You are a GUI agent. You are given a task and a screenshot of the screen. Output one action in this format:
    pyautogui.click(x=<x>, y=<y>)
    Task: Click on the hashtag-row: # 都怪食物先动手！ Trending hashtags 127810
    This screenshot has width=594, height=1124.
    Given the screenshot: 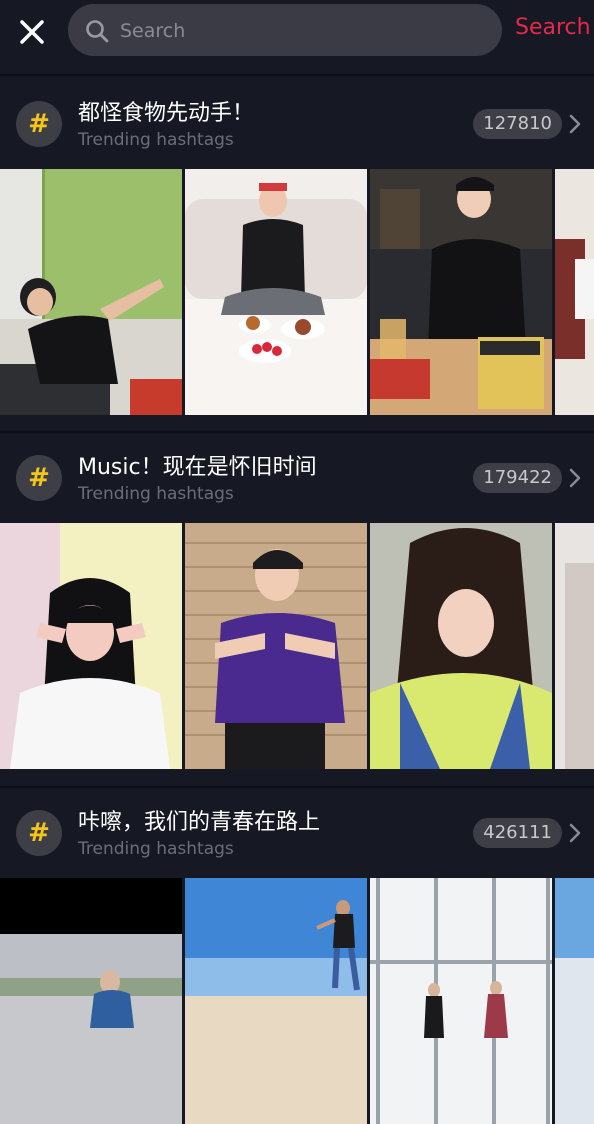 What is the action you would take?
    pyautogui.click(x=297, y=123)
    